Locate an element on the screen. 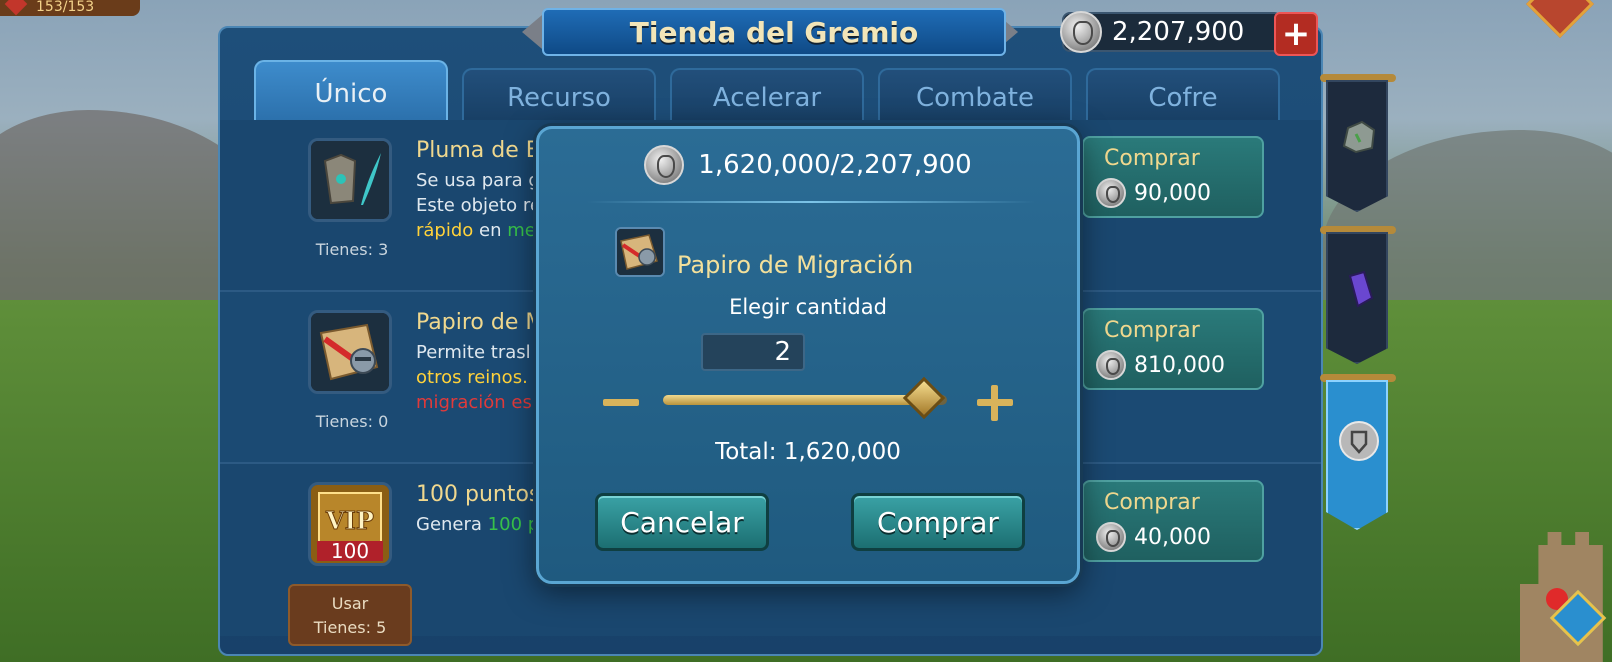 The height and width of the screenshot is (662, 1612). buy-button: Comprar 810,000 is located at coordinates (1173, 349).